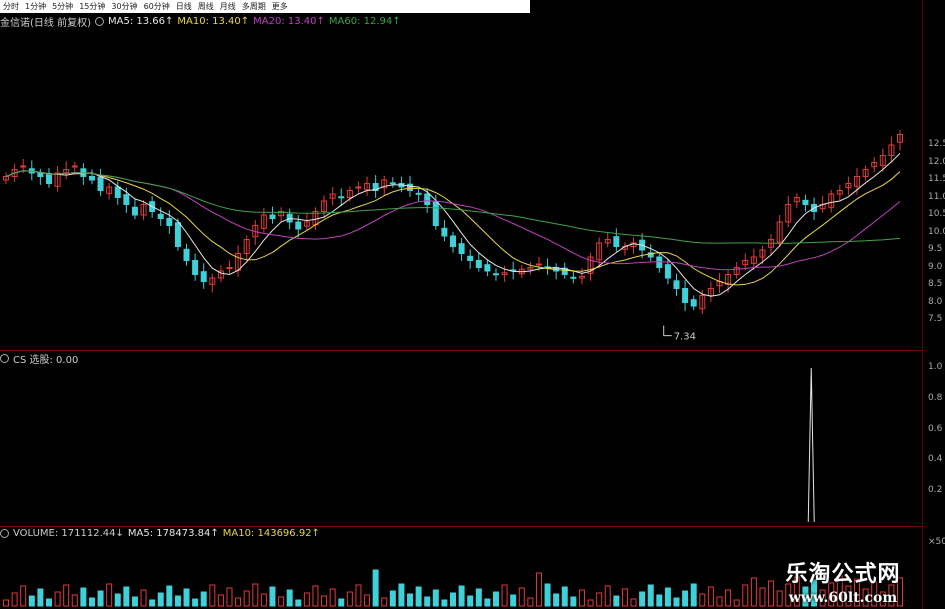 The width and height of the screenshot is (945, 609). What do you see at coordinates (936, 231) in the screenshot?
I see `price-tick: 10.0` at bounding box center [936, 231].